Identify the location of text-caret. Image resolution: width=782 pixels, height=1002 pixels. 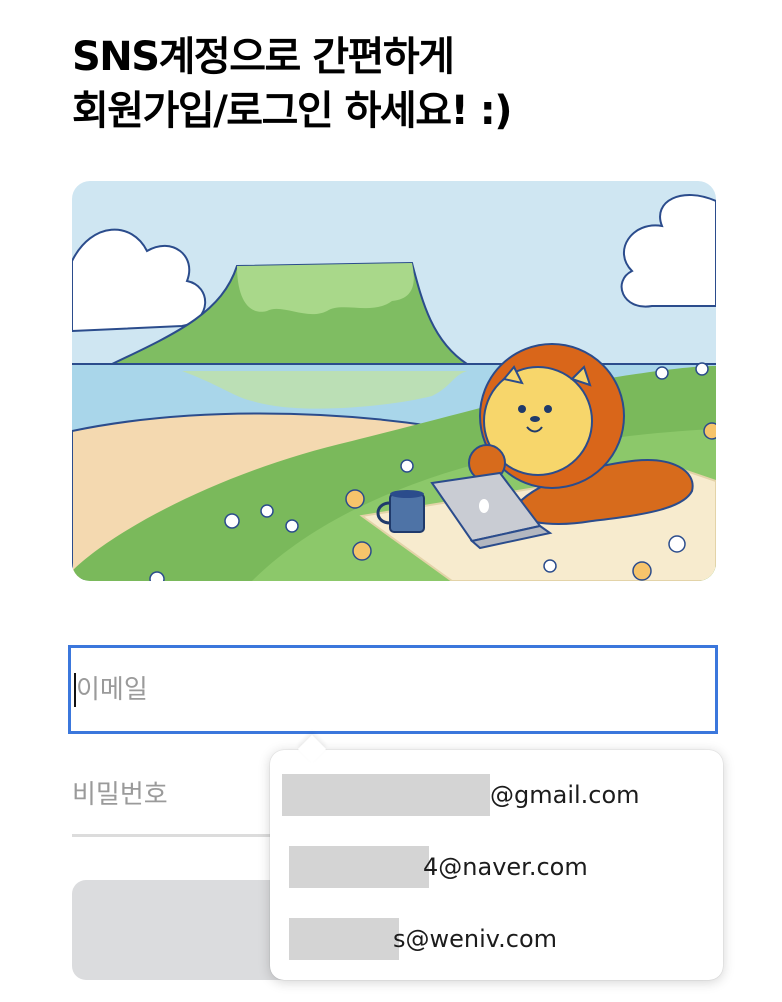
(75, 690).